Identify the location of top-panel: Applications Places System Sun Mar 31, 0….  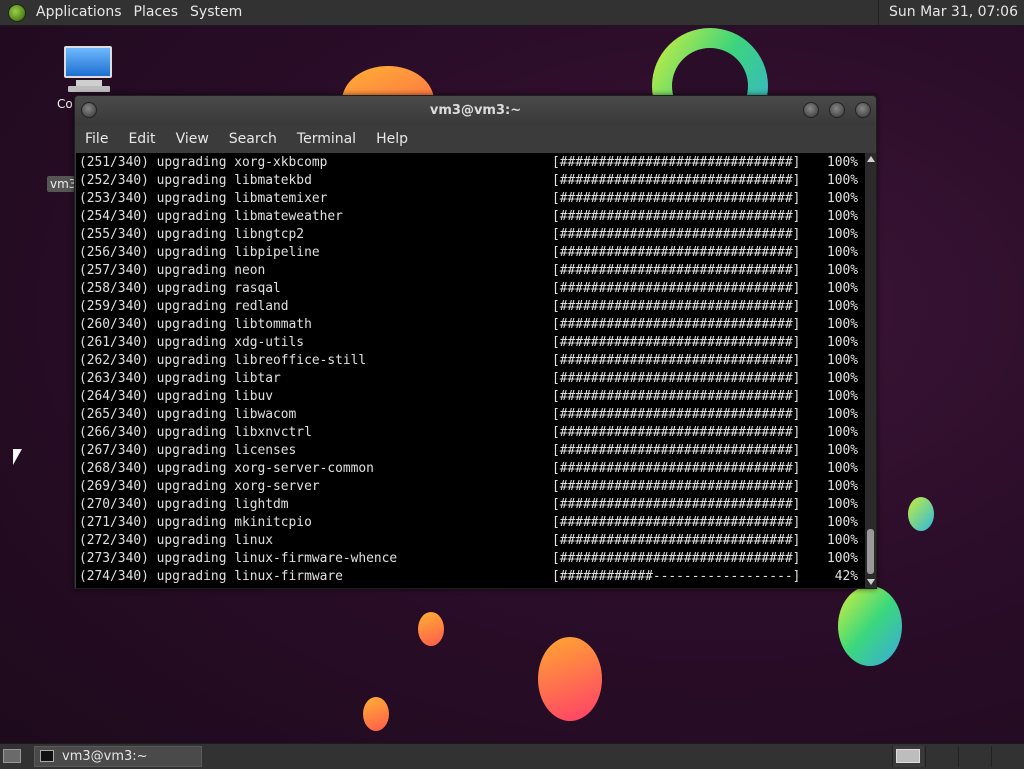
(512, 13).